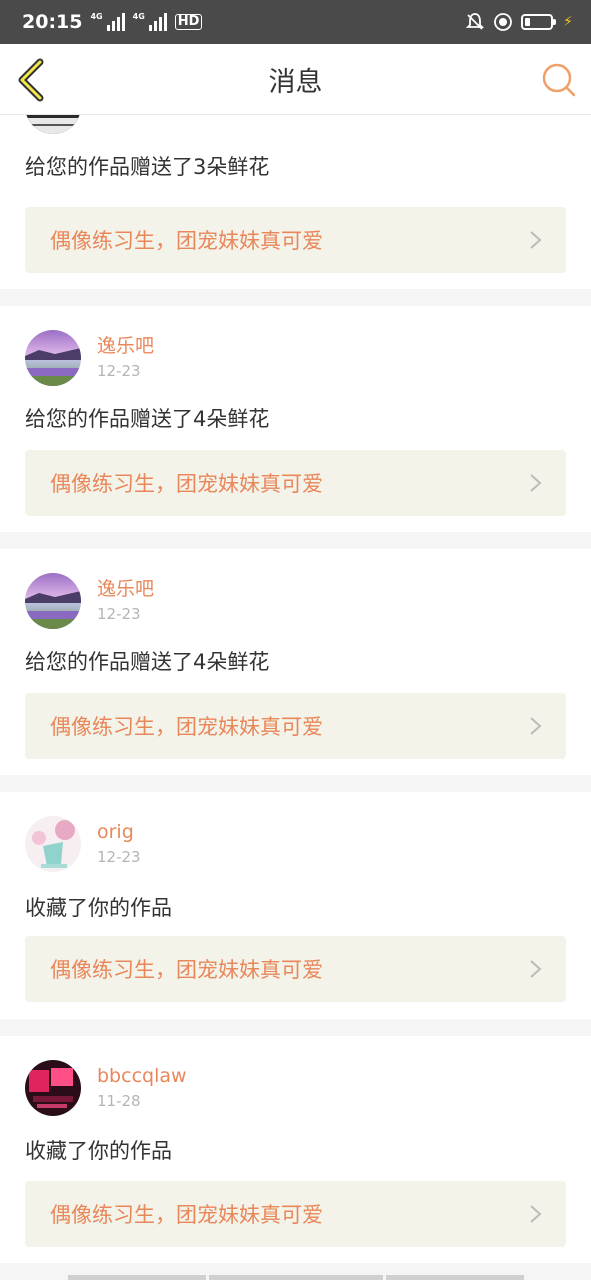 This screenshot has width=591, height=1280. I want to click on bottom-edge-bars, so click(296, 1277).